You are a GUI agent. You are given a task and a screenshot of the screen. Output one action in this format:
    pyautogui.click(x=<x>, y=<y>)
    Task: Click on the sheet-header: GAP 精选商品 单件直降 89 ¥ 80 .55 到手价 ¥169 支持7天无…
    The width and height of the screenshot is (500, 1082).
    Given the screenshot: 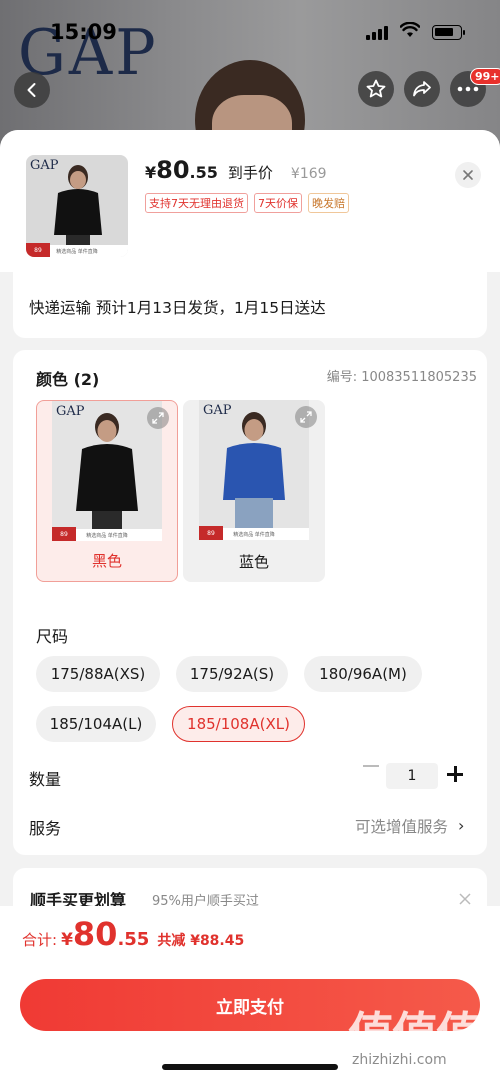 What is the action you would take?
    pyautogui.click(x=250, y=201)
    